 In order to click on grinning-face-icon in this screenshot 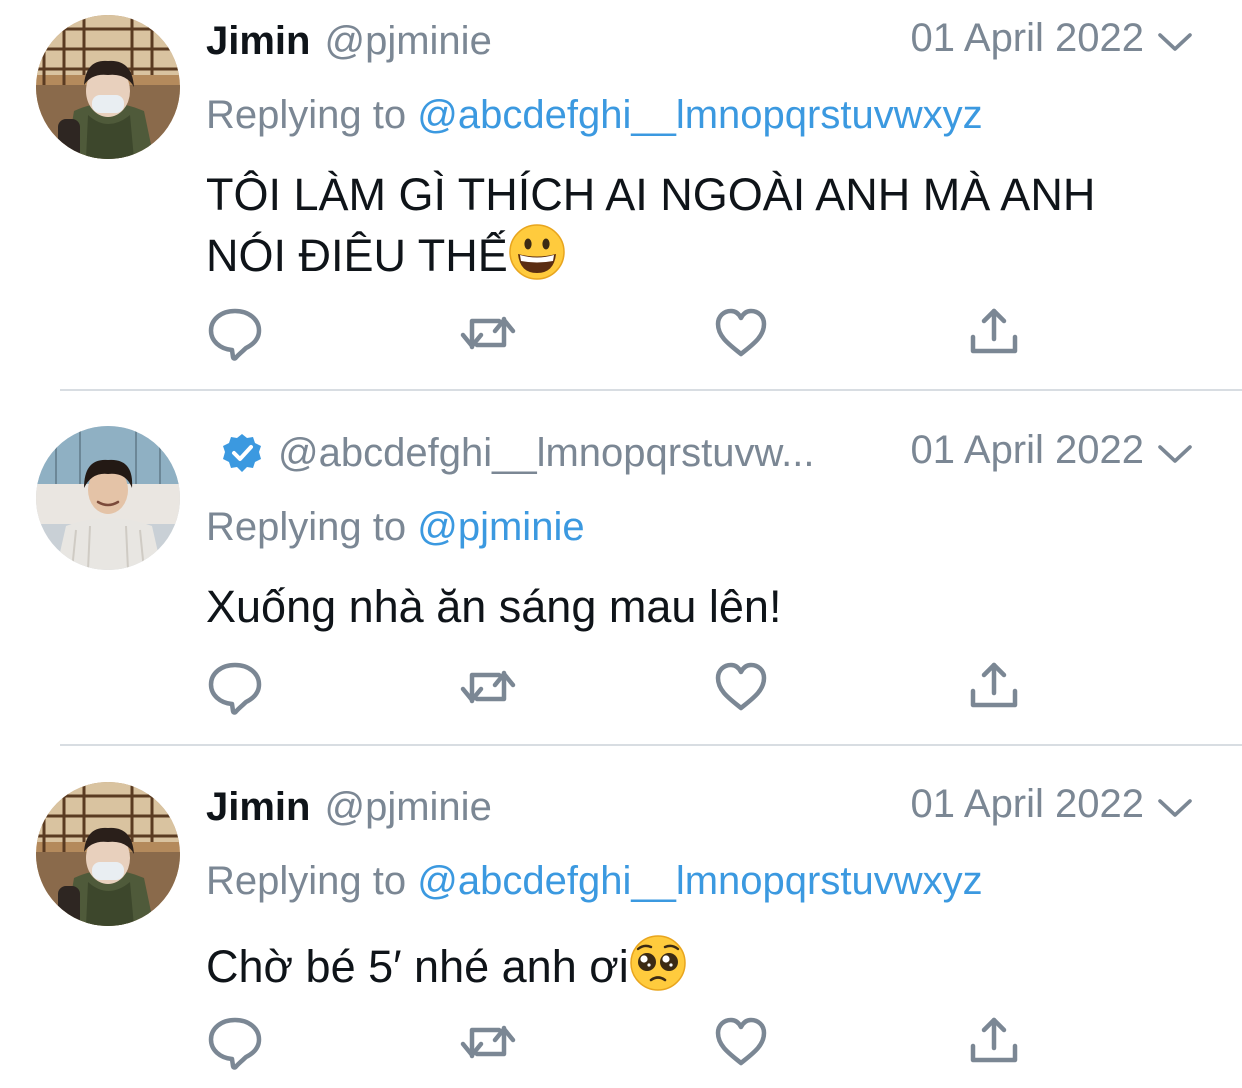, I will do `click(537, 252)`.